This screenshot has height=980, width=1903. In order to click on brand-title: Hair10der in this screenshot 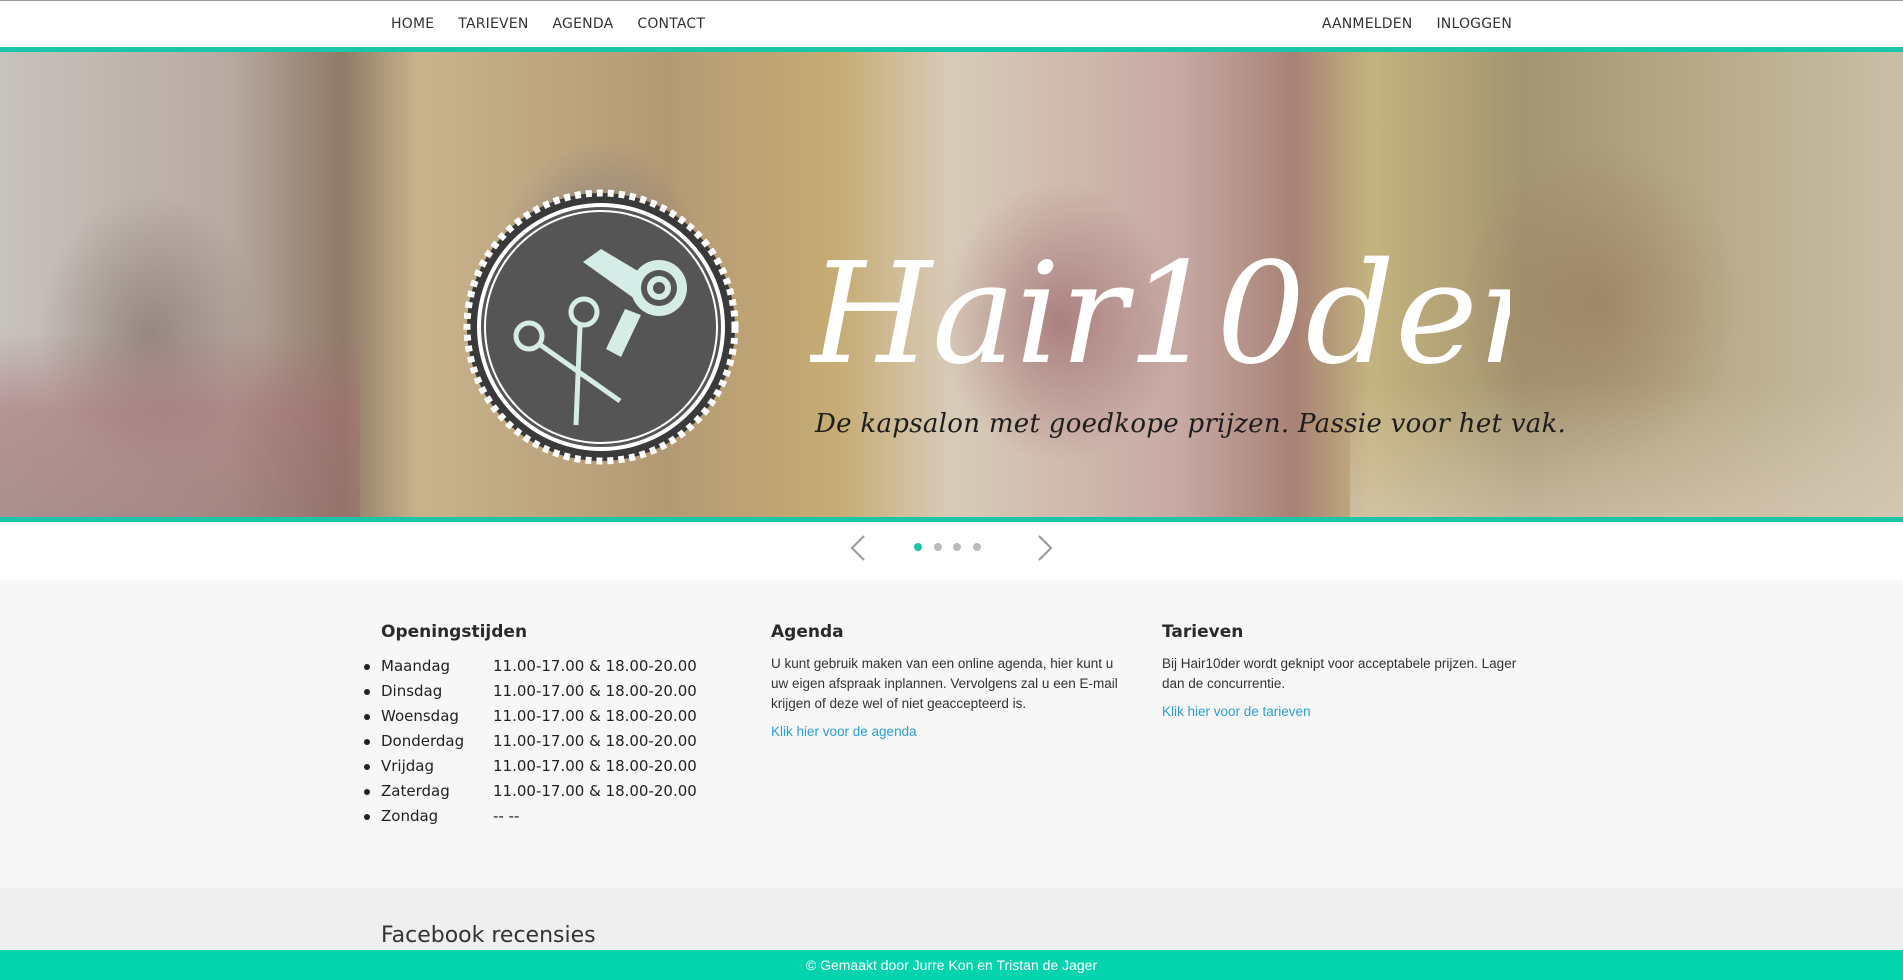, I will do `click(1160, 314)`.